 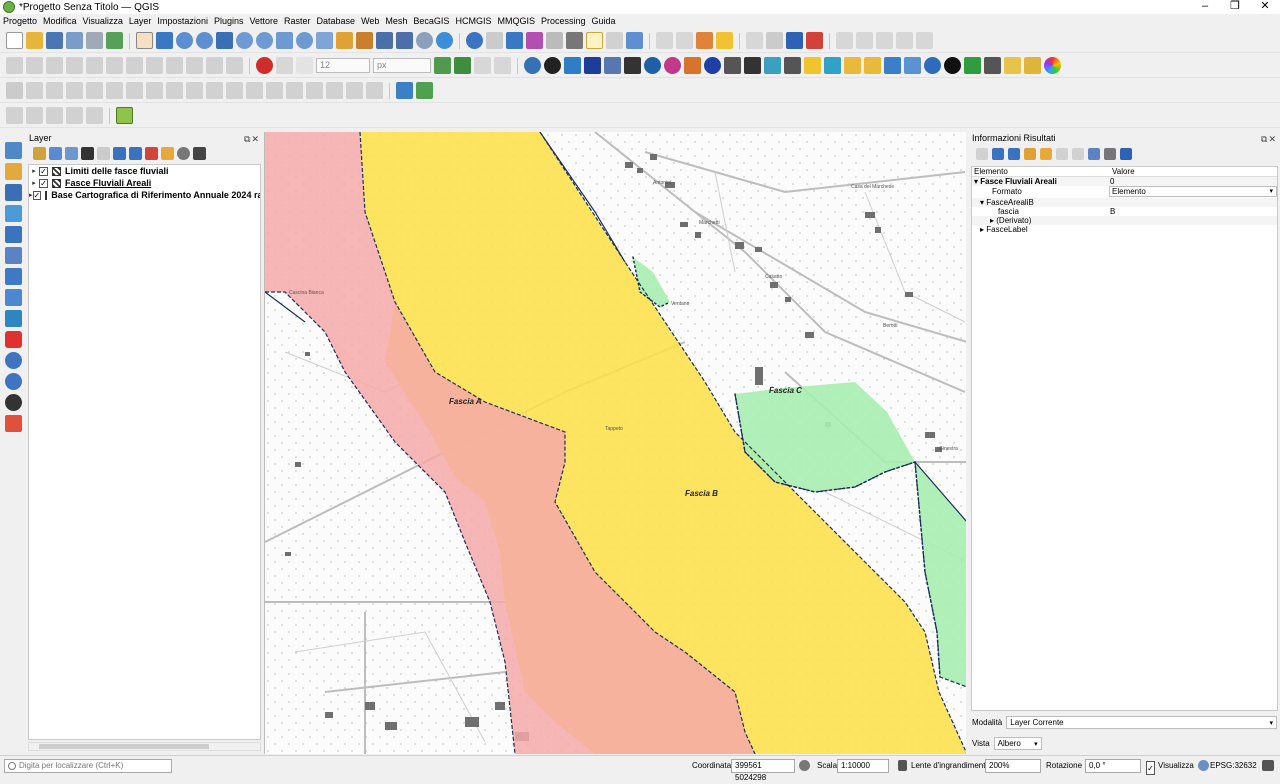 What do you see at coordinates (184, 40) in the screenshot?
I see `zoom-in-icon` at bounding box center [184, 40].